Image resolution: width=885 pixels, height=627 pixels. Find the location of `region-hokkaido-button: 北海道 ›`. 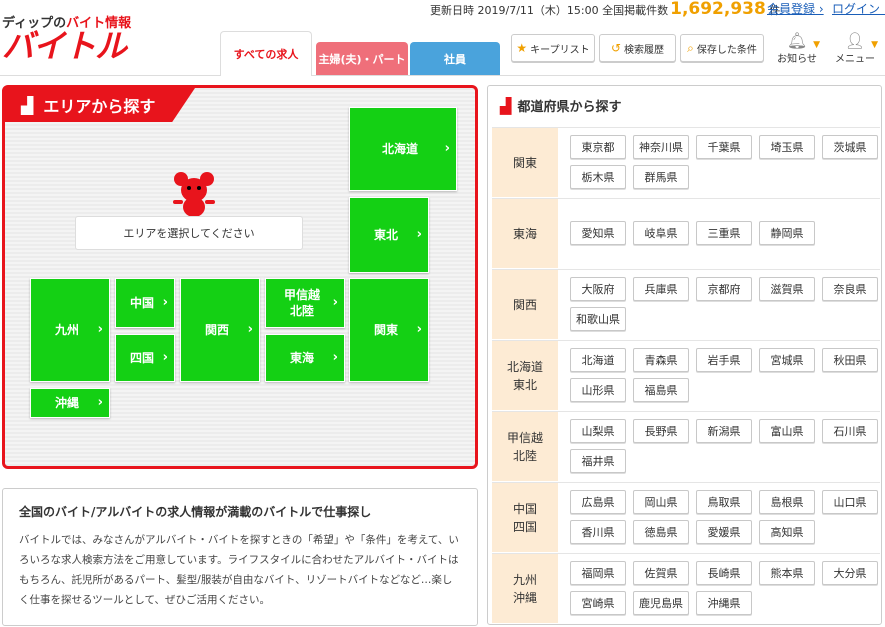

region-hokkaido-button: 北海道 › is located at coordinates (403, 149).